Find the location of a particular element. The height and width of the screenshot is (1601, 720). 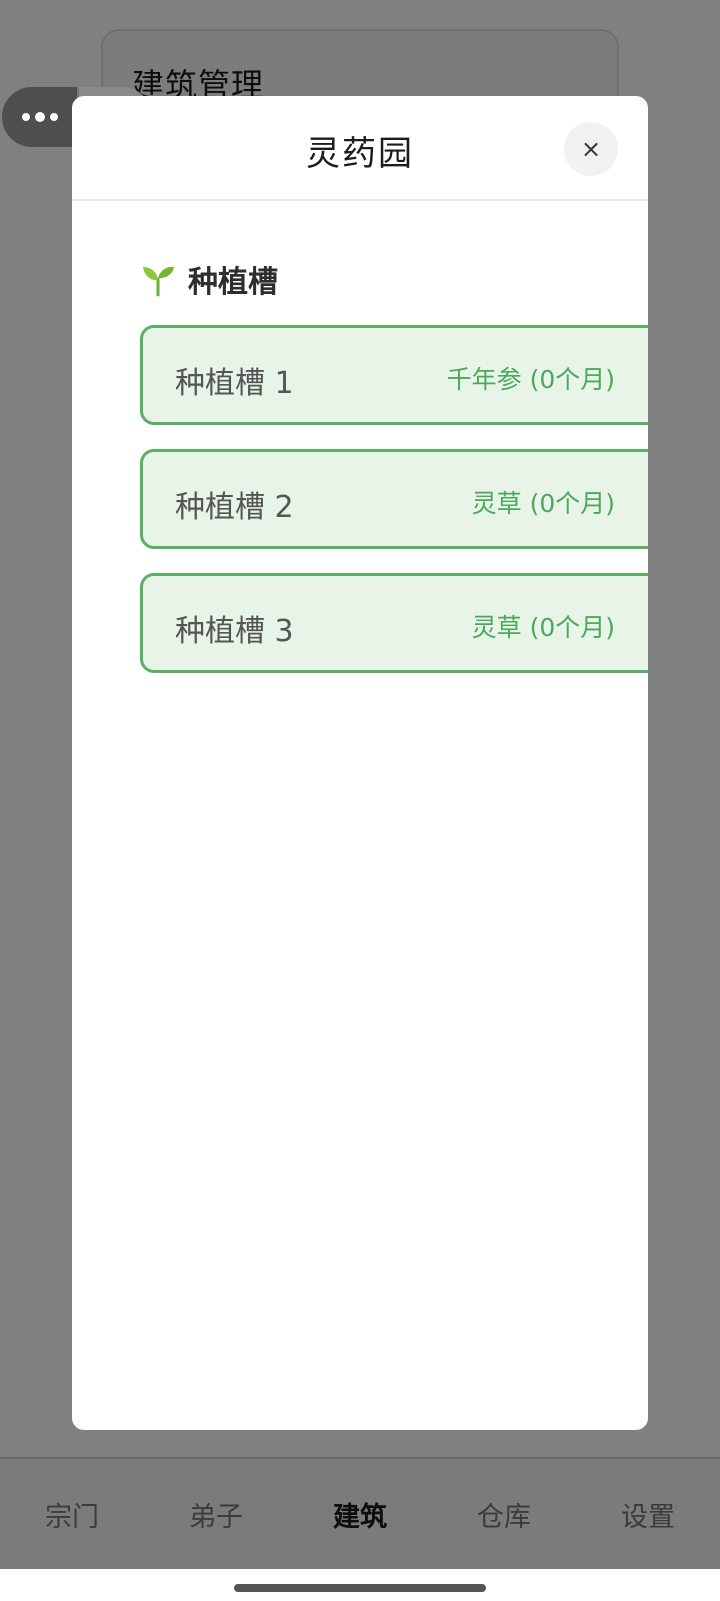

tab-sect: 宗门 is located at coordinates (72, 1514).